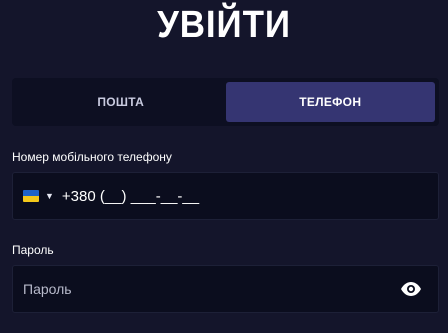 This screenshot has width=448, height=333. What do you see at coordinates (121, 102) in the screenshot?
I see `tab-email: ПОШТА` at bounding box center [121, 102].